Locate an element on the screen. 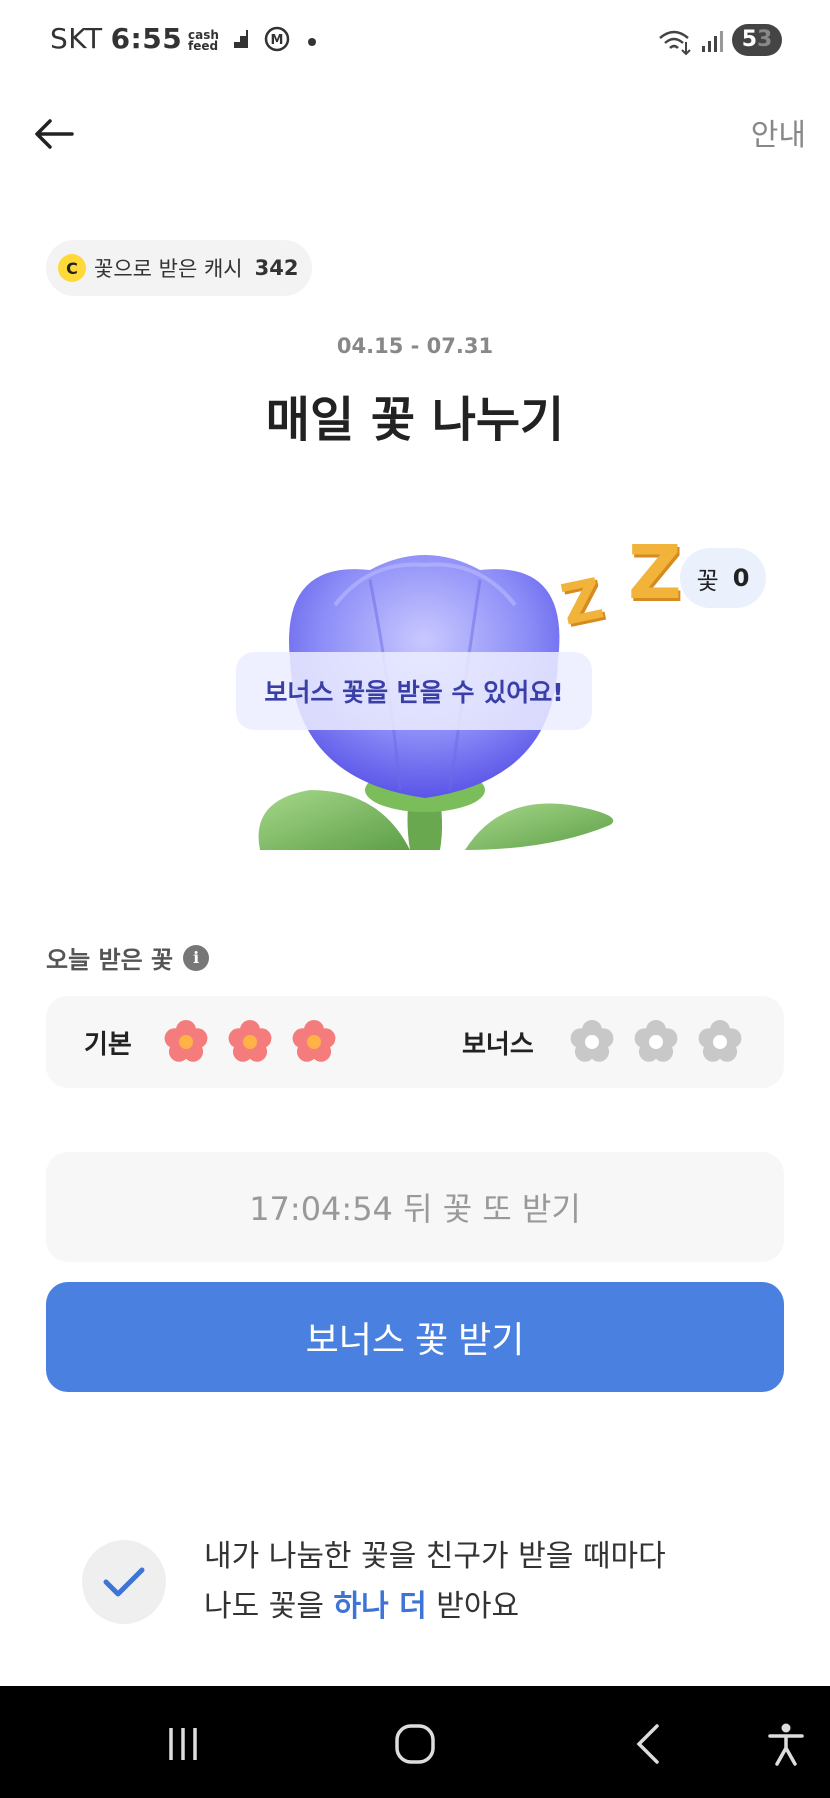 The width and height of the screenshot is (830, 1798). info-icon: i is located at coordinates (196, 957).